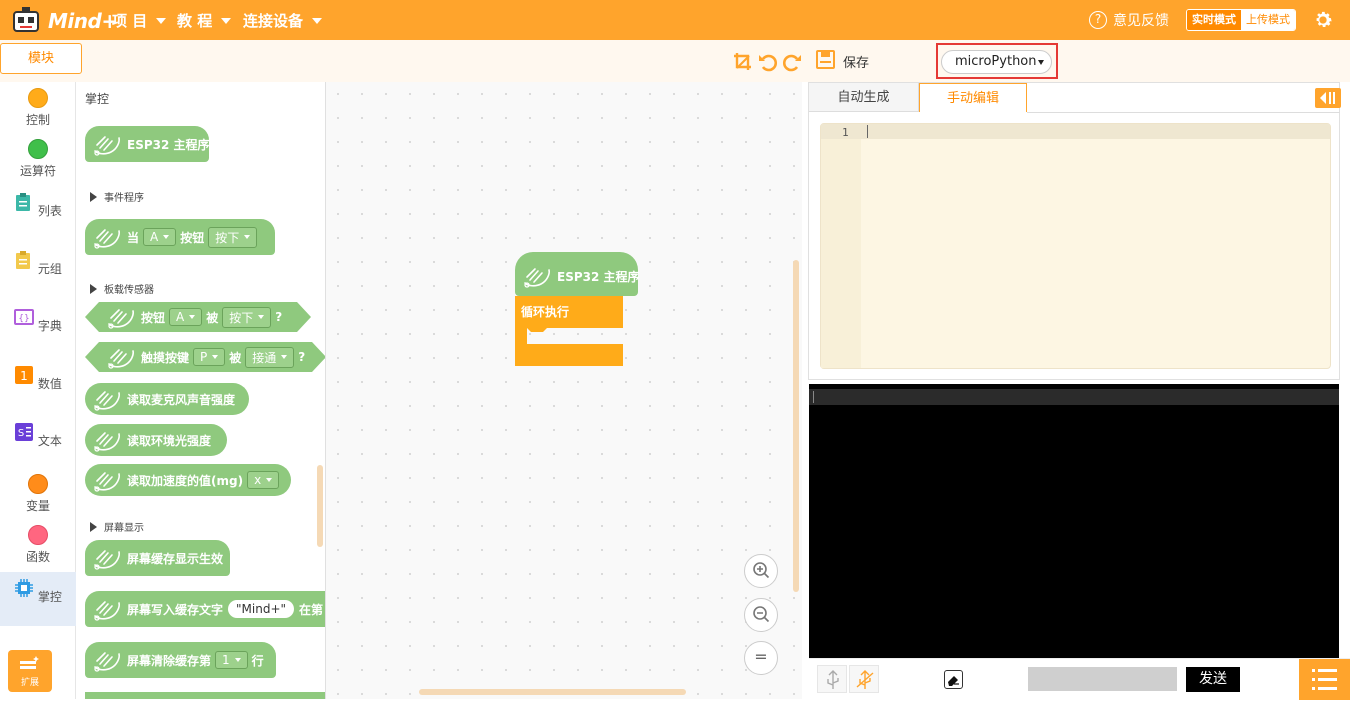  I want to click on block-partial, so click(205, 695).